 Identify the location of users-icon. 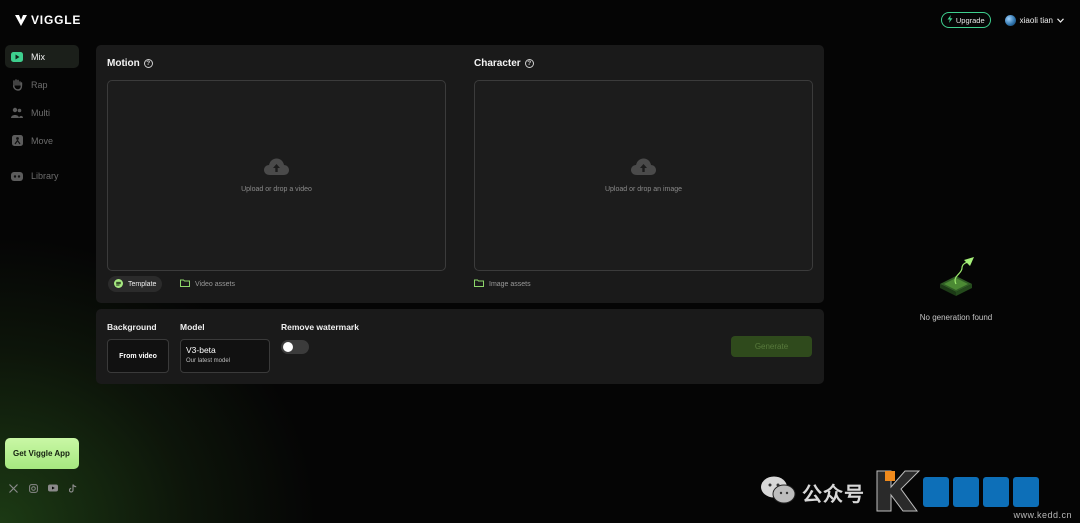
(17, 113).